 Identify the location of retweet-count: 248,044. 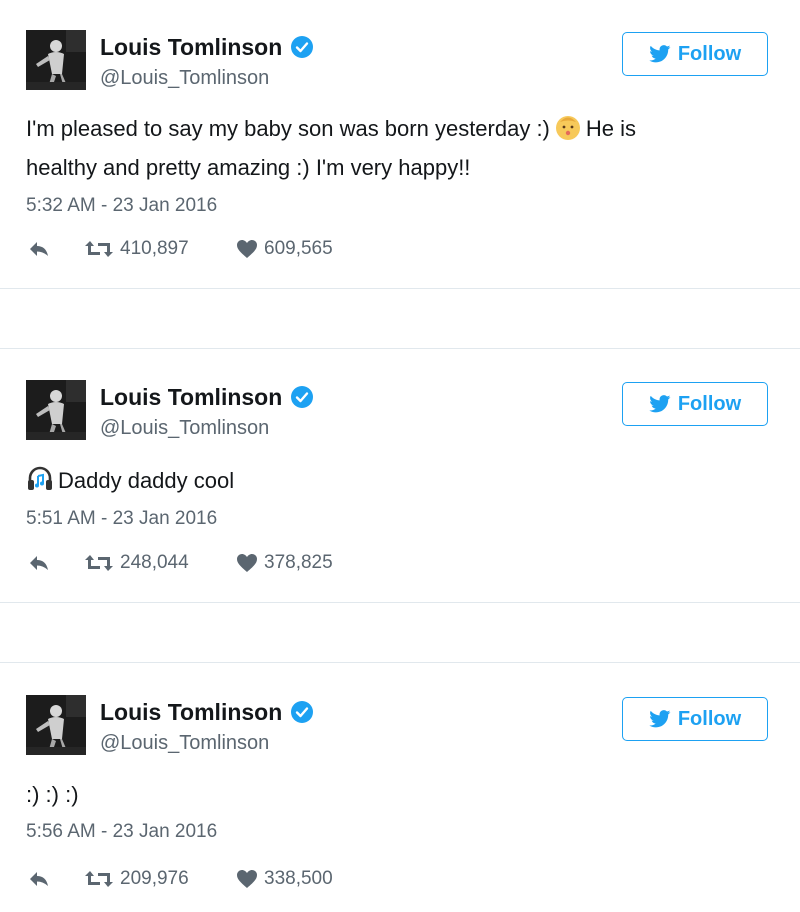
(154, 562).